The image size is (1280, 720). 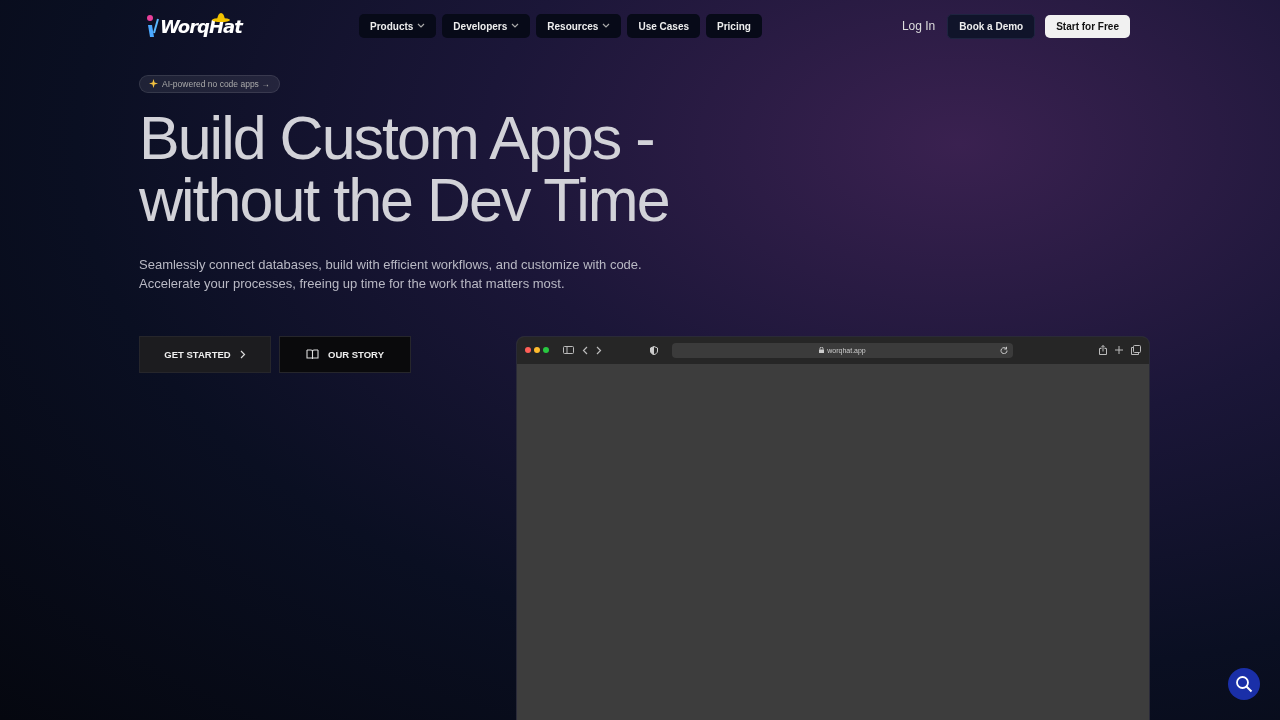 What do you see at coordinates (663, 26) in the screenshot?
I see `nav-menu-item: Use Cases` at bounding box center [663, 26].